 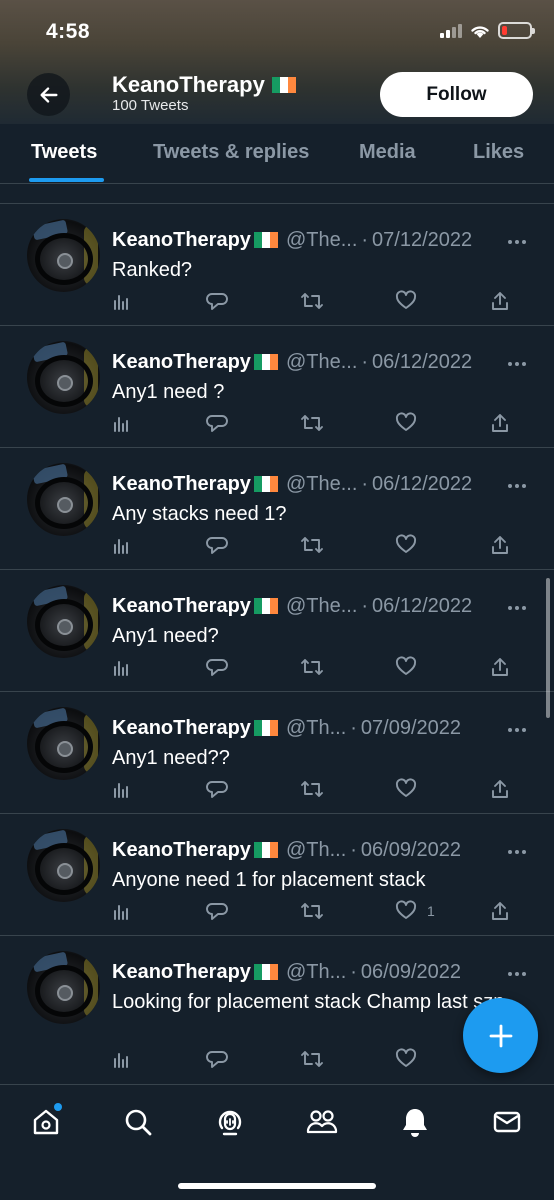 I want to click on tweet-text: Any1 need ?, so click(x=168, y=392).